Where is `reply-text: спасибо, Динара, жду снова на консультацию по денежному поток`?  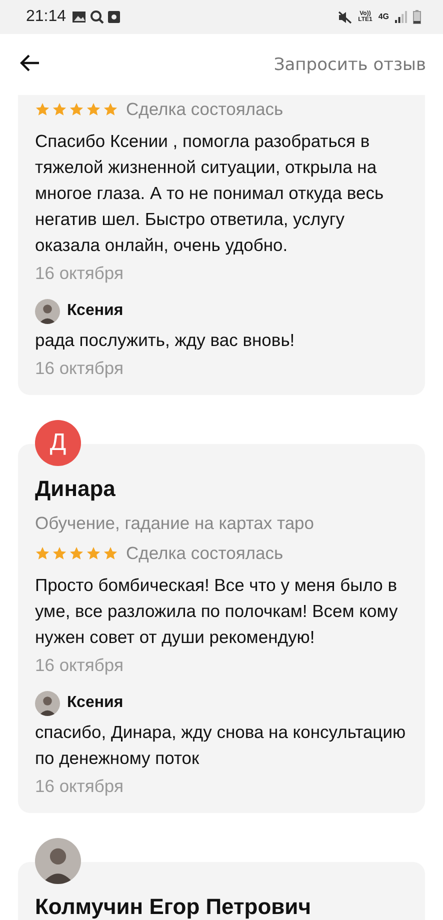
reply-text: спасибо, Динара, жду снова на консультацию по денежному поток is located at coordinates (221, 745).